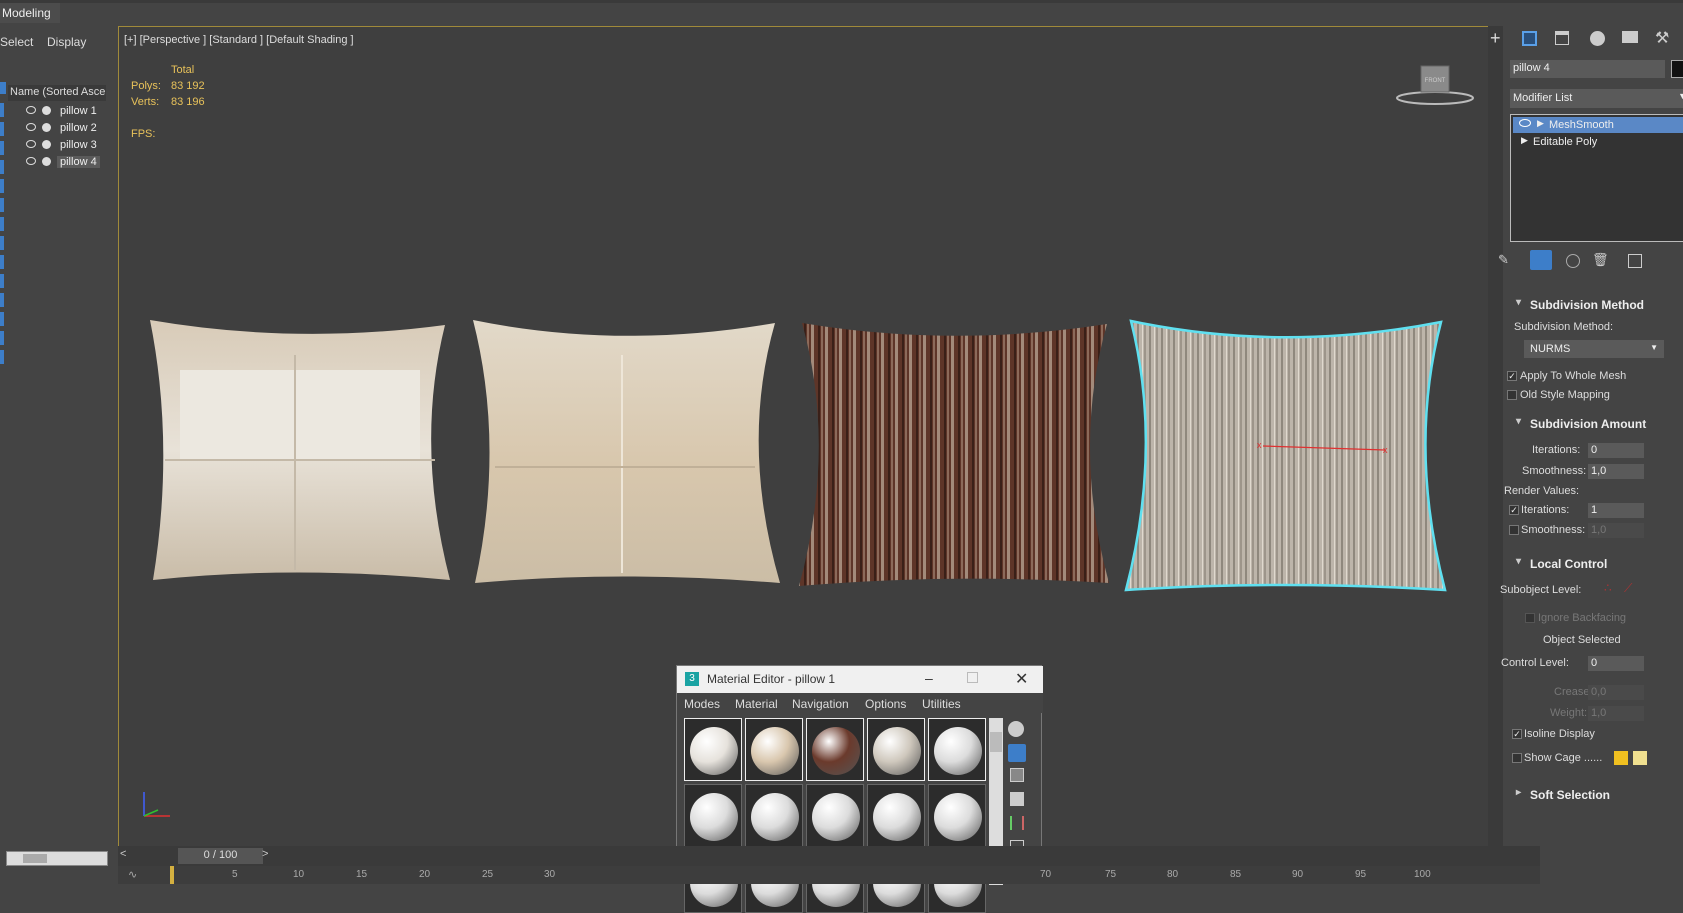  What do you see at coordinates (1495, 38) in the screenshot?
I see `create-tab-plus-icon: +` at bounding box center [1495, 38].